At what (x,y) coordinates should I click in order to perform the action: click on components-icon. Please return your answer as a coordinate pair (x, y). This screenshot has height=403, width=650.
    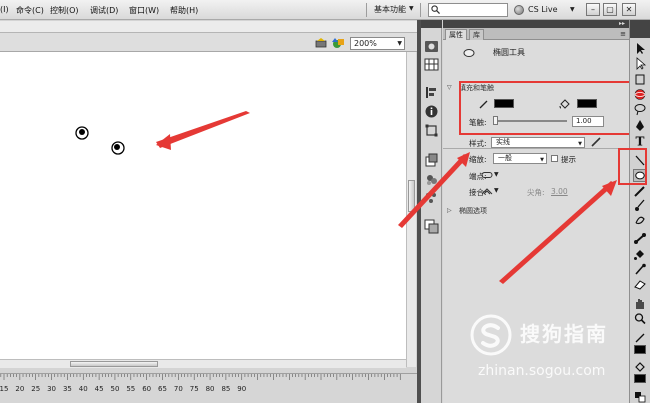
    Looking at the image, I should click on (431, 160).